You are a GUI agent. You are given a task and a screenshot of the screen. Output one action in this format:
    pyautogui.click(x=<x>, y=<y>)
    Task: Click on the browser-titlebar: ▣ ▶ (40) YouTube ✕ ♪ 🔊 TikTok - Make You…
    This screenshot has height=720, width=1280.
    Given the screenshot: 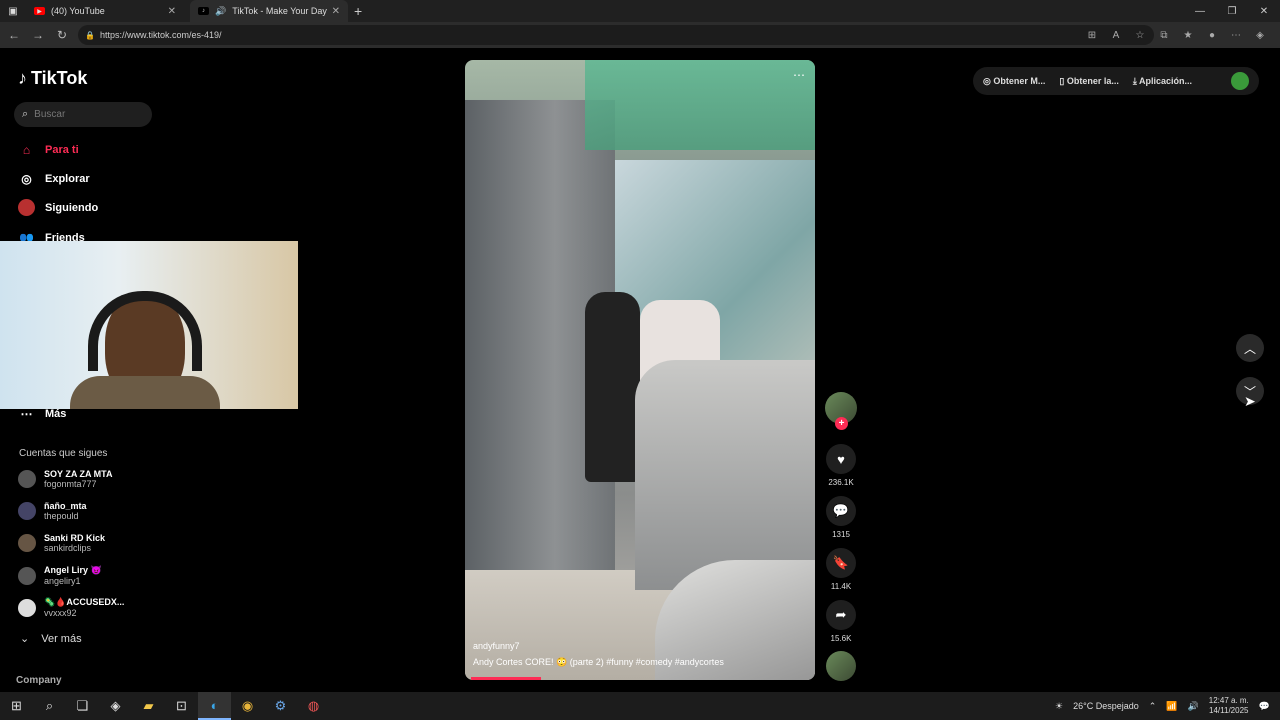 What is the action you would take?
    pyautogui.click(x=640, y=11)
    